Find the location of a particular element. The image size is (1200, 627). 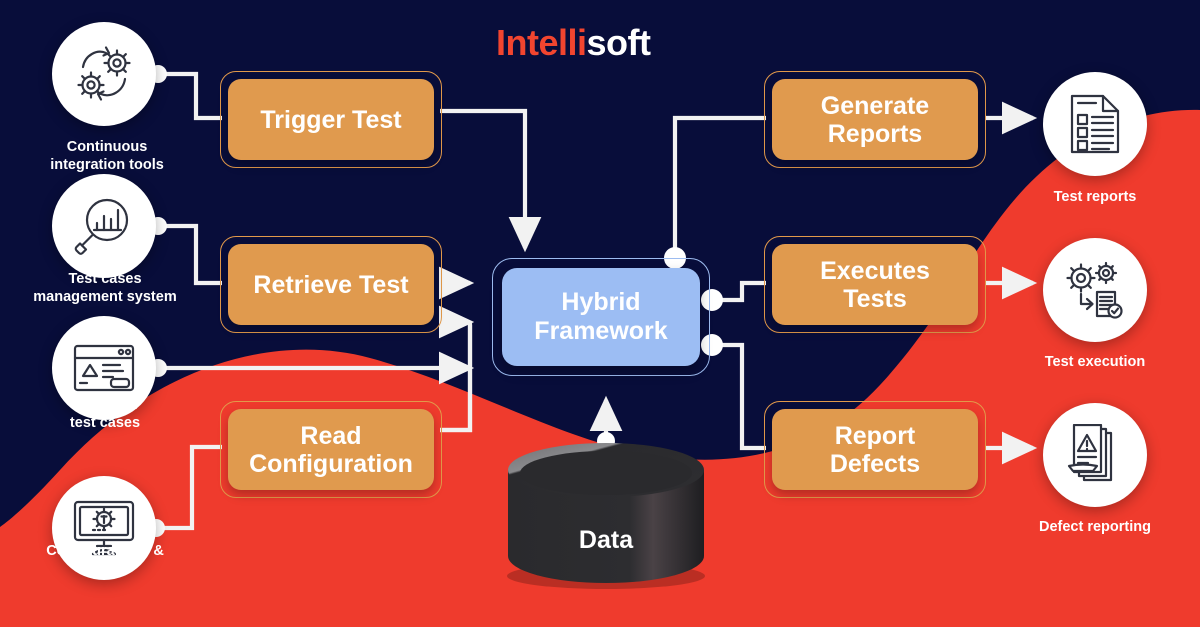

database-cylinder: Data is located at coordinates (606, 515).